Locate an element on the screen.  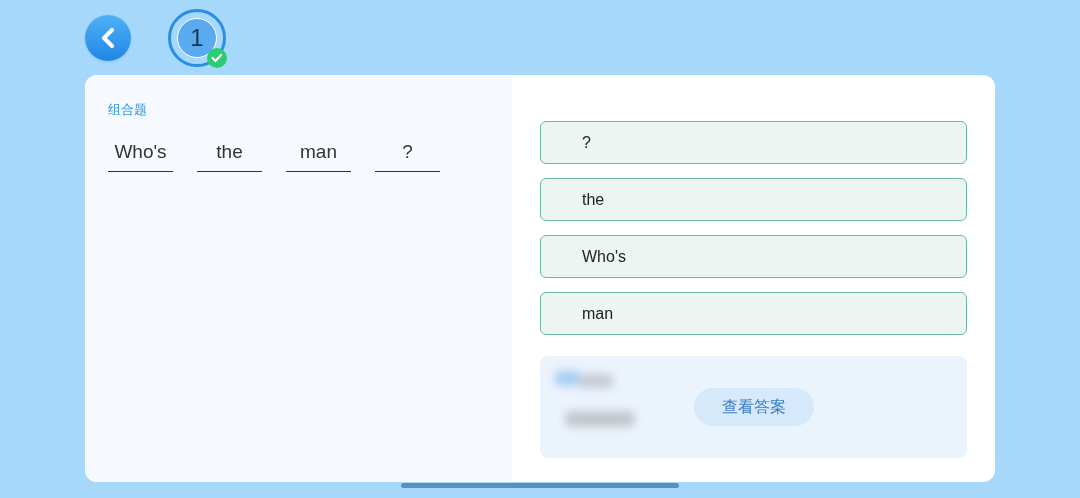
word-blank: Who's is located at coordinates (140, 154).